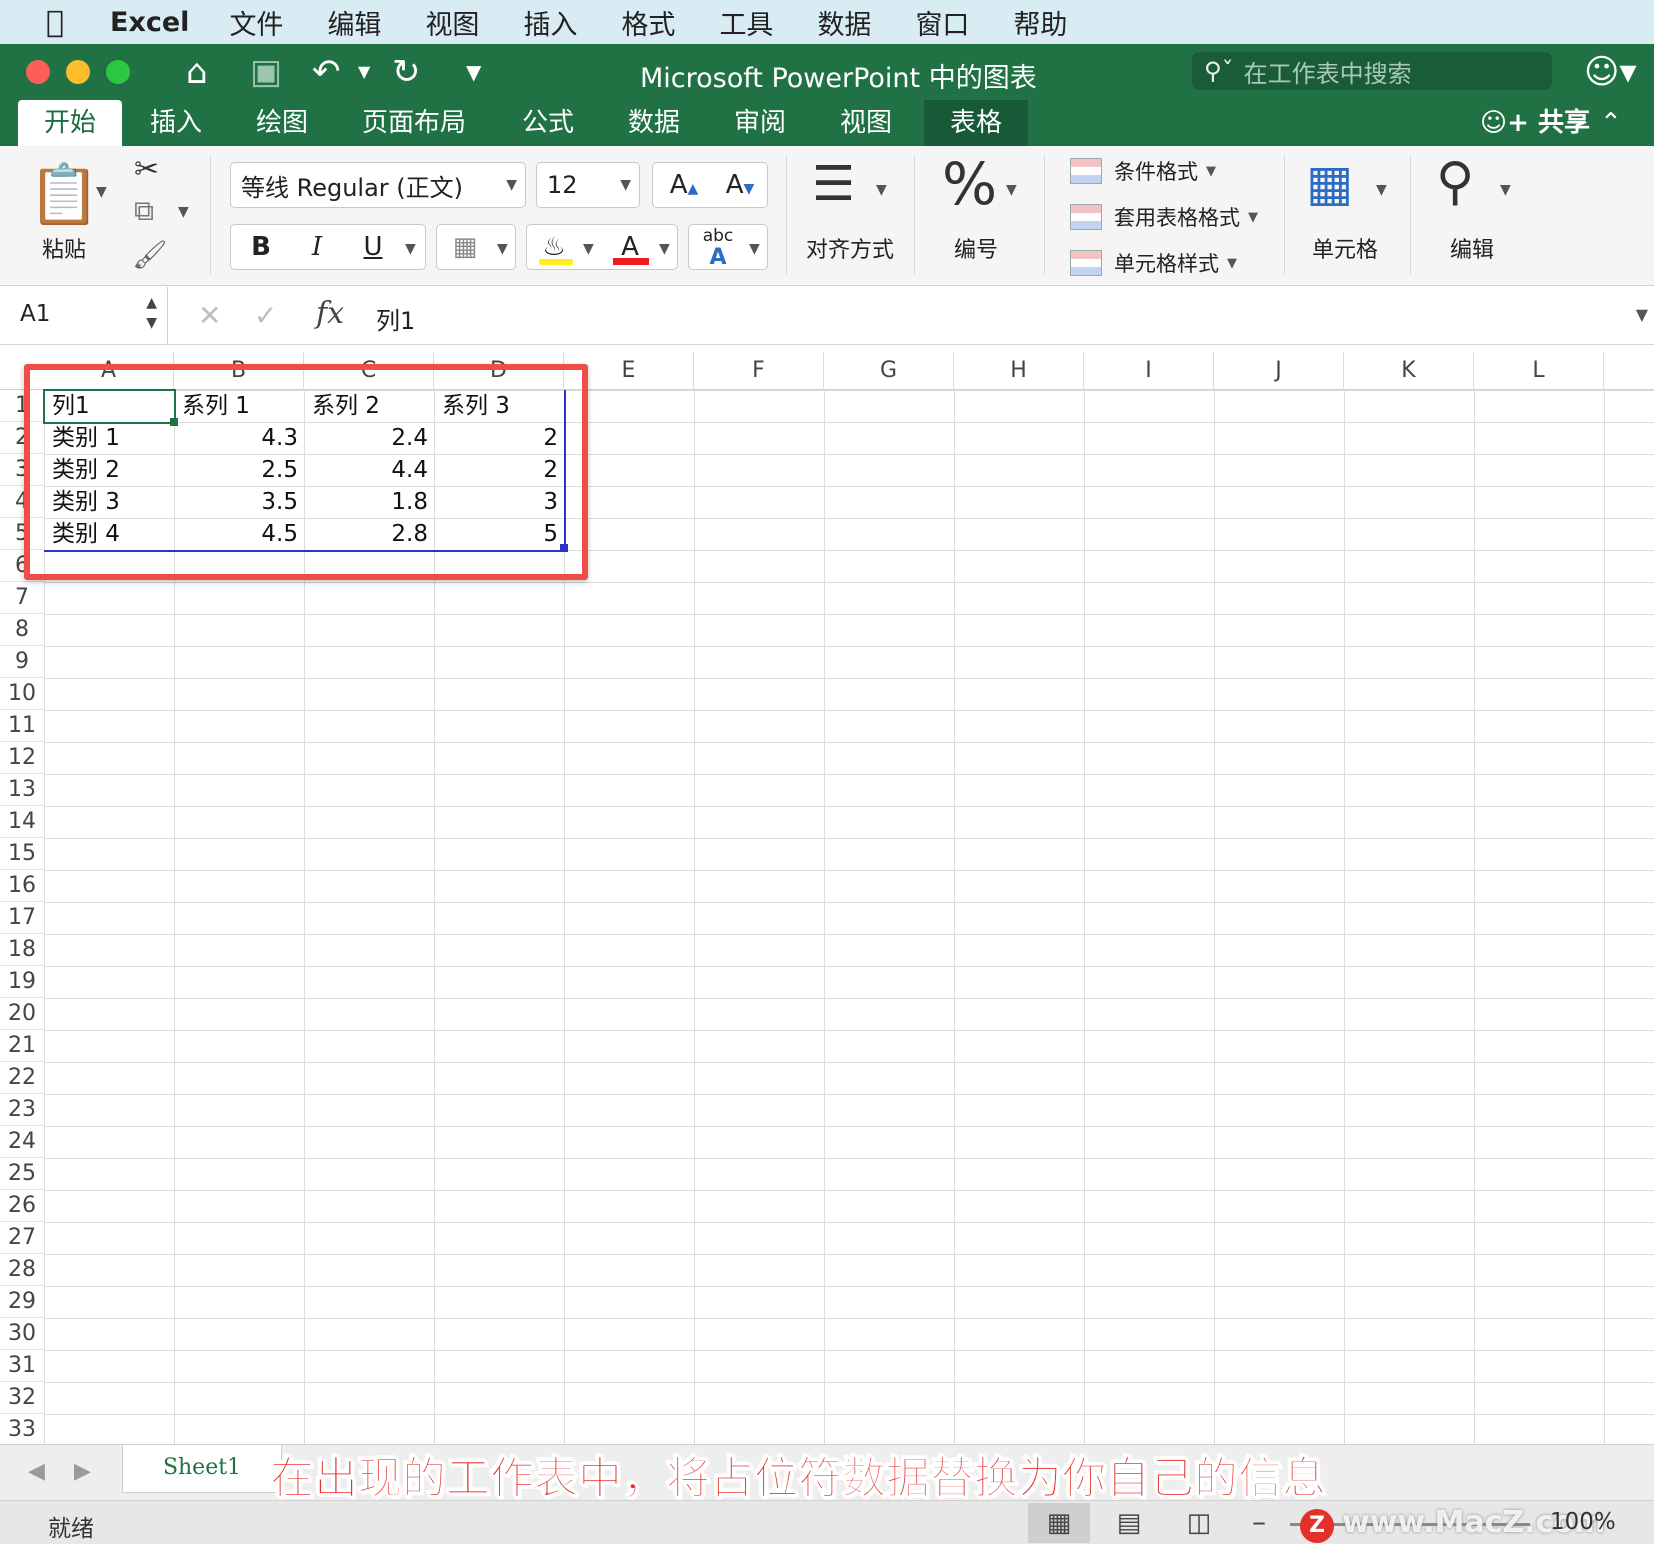  What do you see at coordinates (146, 169) in the screenshot?
I see `cut-icon: ✂` at bounding box center [146, 169].